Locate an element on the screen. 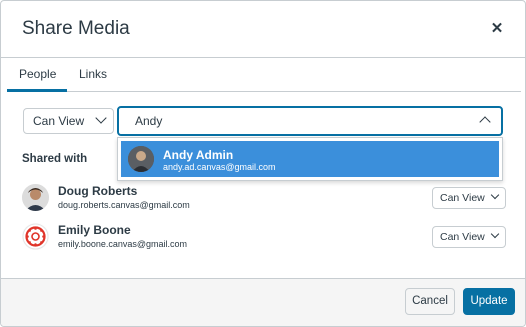 The height and width of the screenshot is (327, 526). permission-select: Can View is located at coordinates (68, 121).